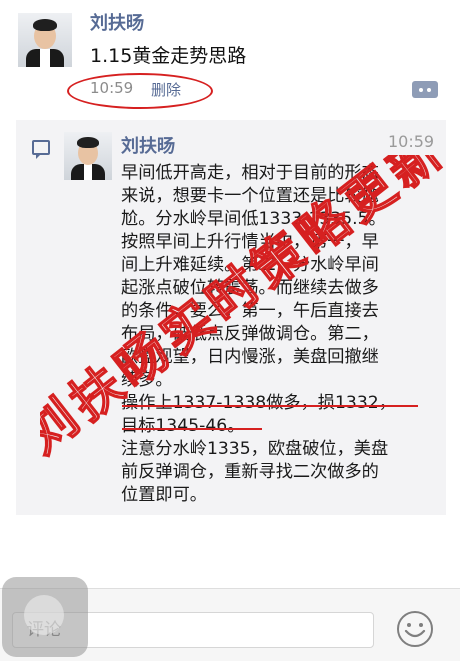  I want to click on message-line: 早间低开高走，相对于目前的形态, so click(250, 173).